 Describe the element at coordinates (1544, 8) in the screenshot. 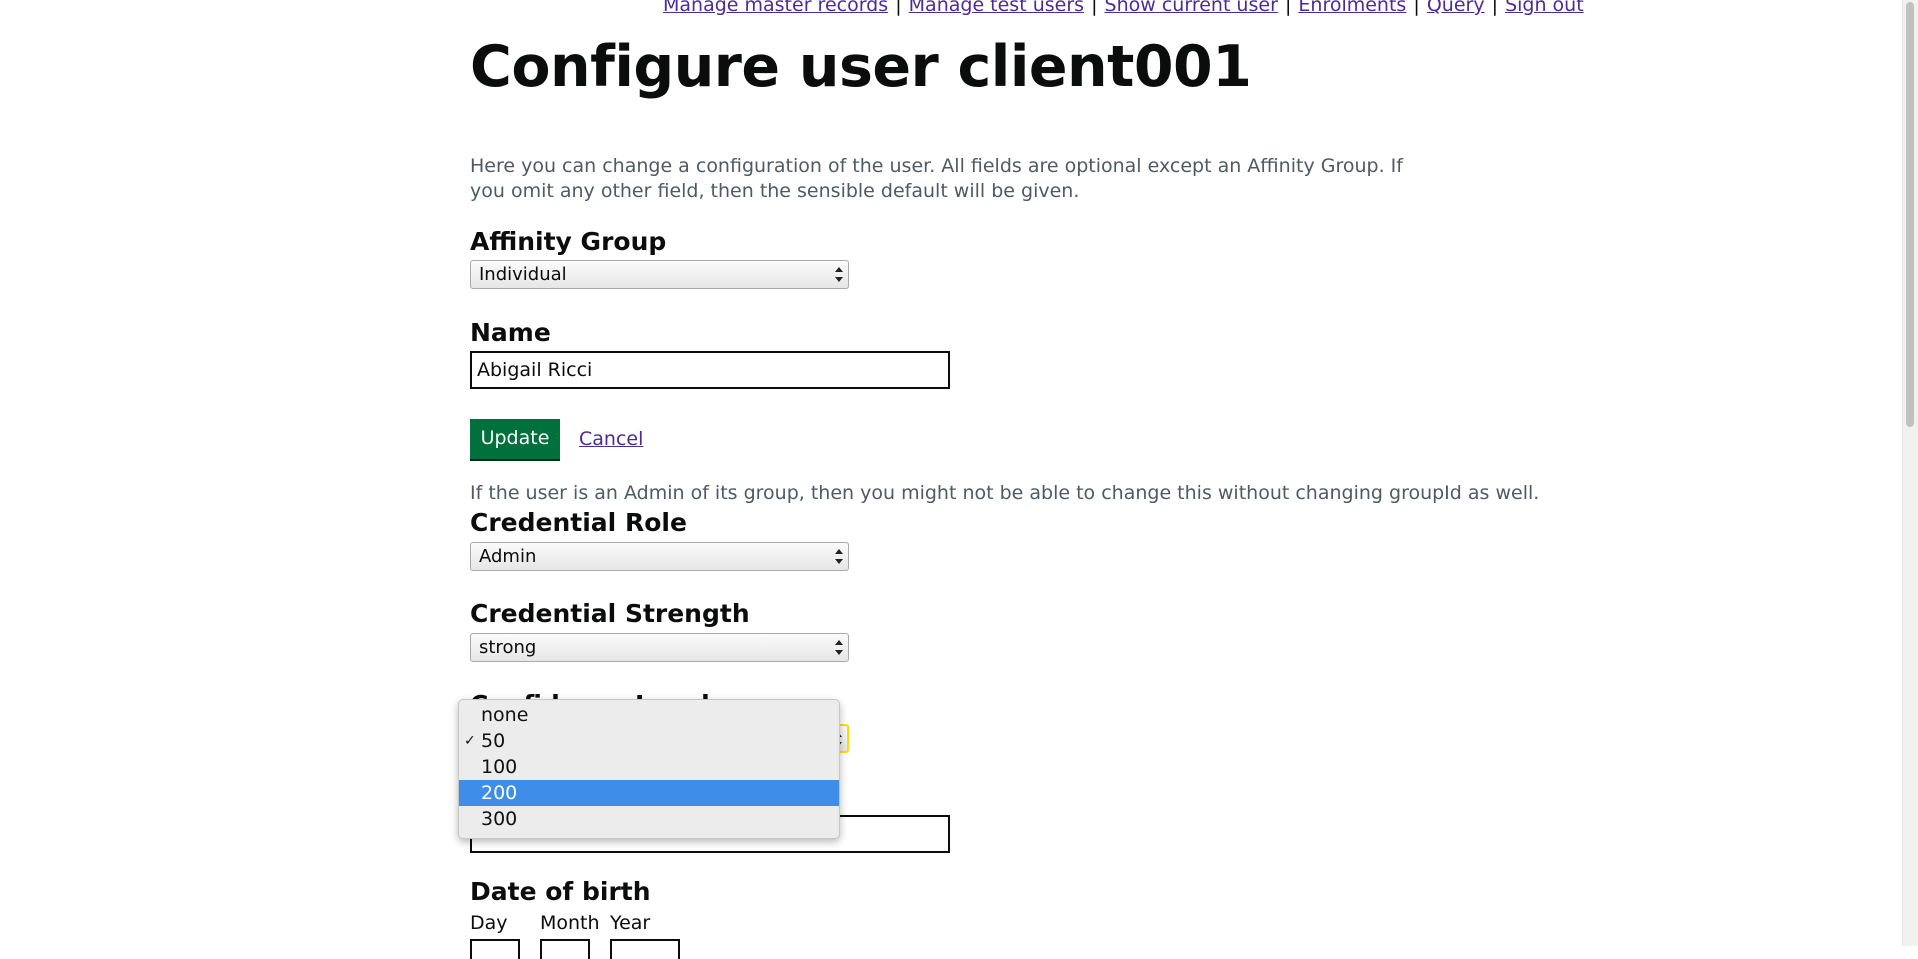

I see `nav-link-sign-out: Sign out` at that location.